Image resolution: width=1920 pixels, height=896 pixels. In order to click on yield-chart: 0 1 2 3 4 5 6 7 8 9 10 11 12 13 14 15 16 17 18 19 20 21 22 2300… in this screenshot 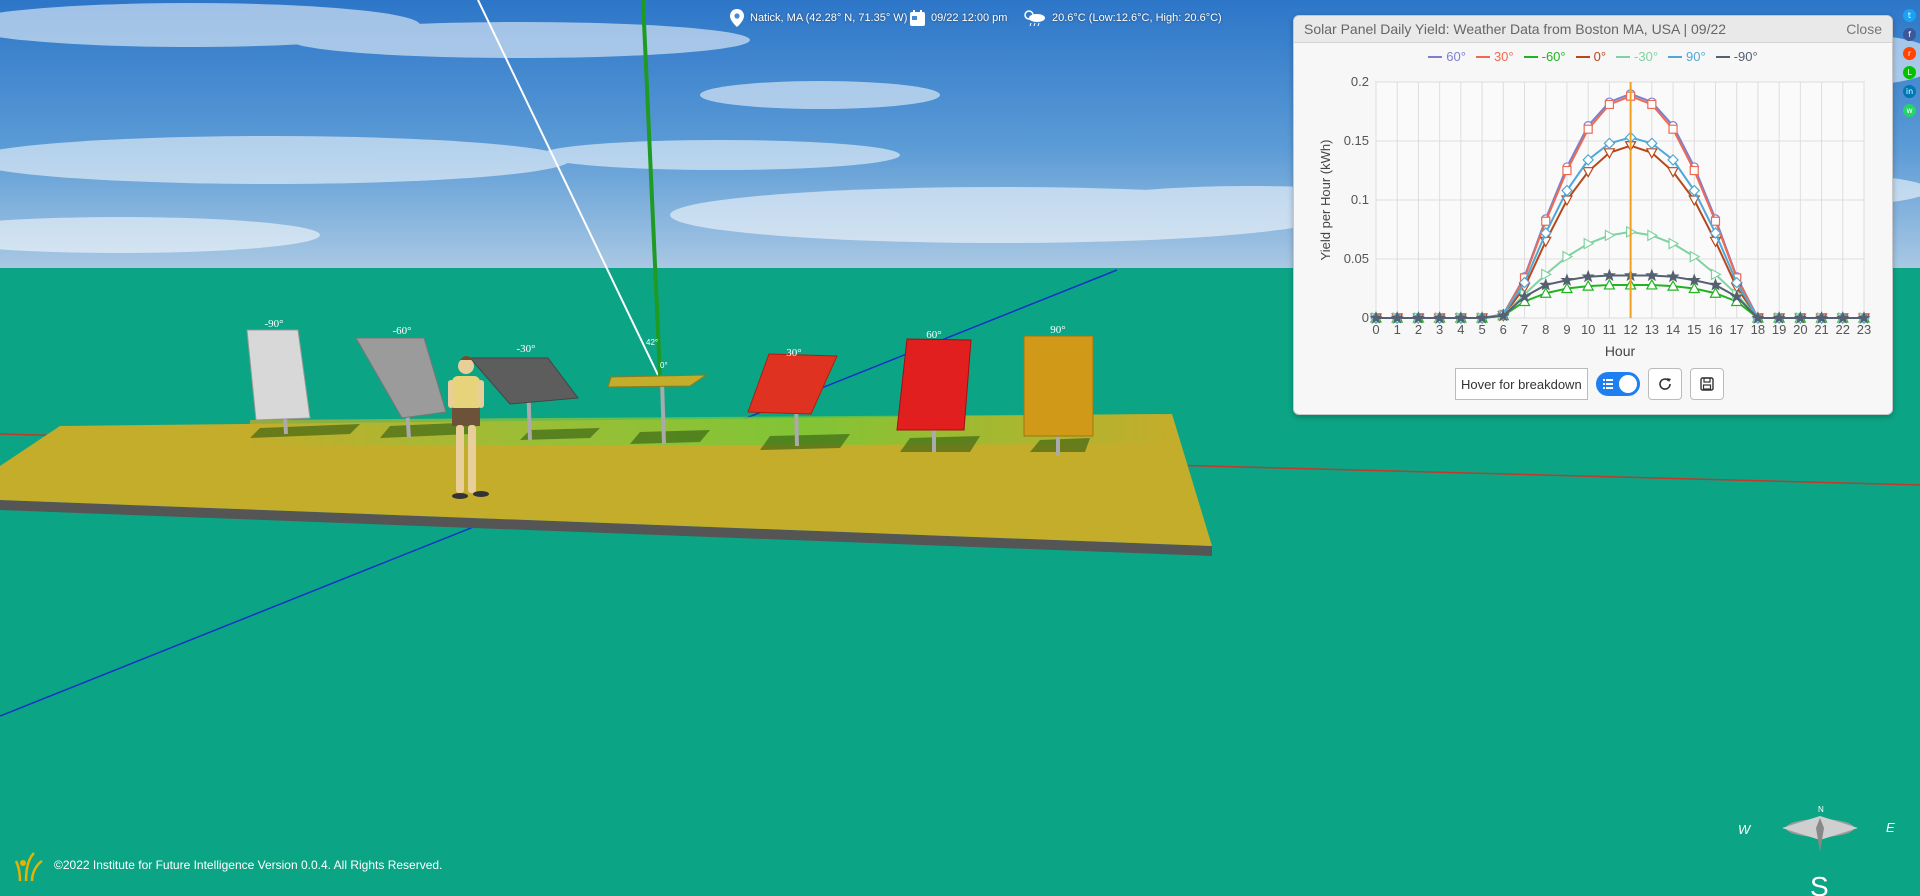, I will do `click(1593, 216)`.